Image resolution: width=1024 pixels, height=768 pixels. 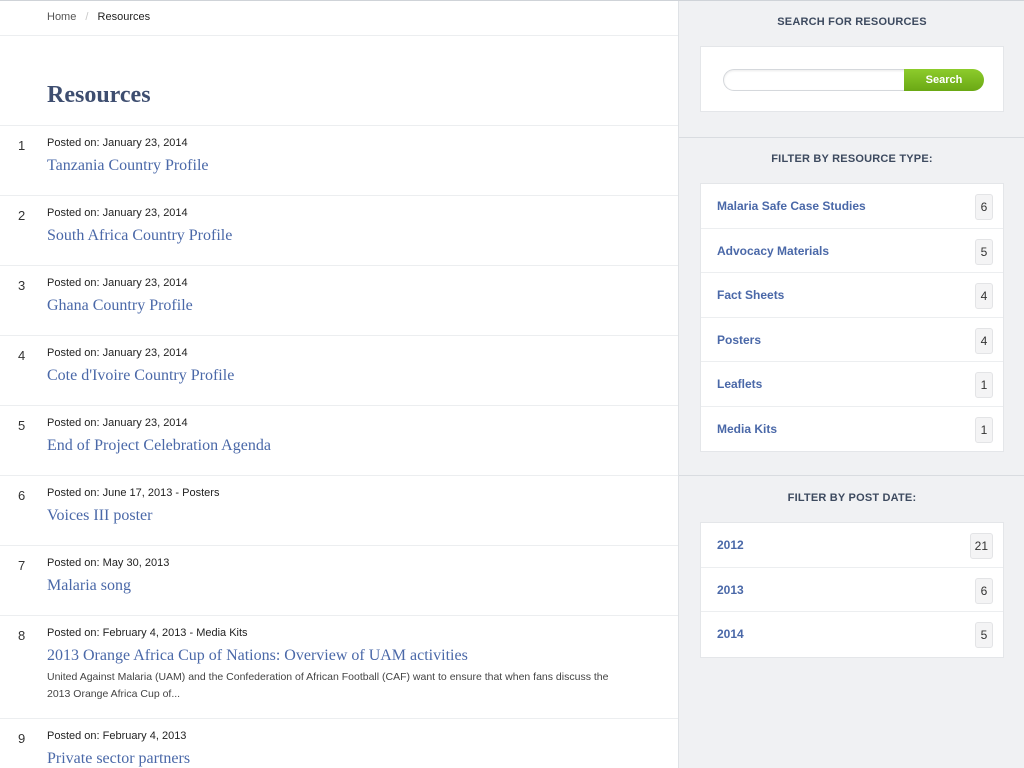 I want to click on resource-number: 9, so click(x=22, y=738).